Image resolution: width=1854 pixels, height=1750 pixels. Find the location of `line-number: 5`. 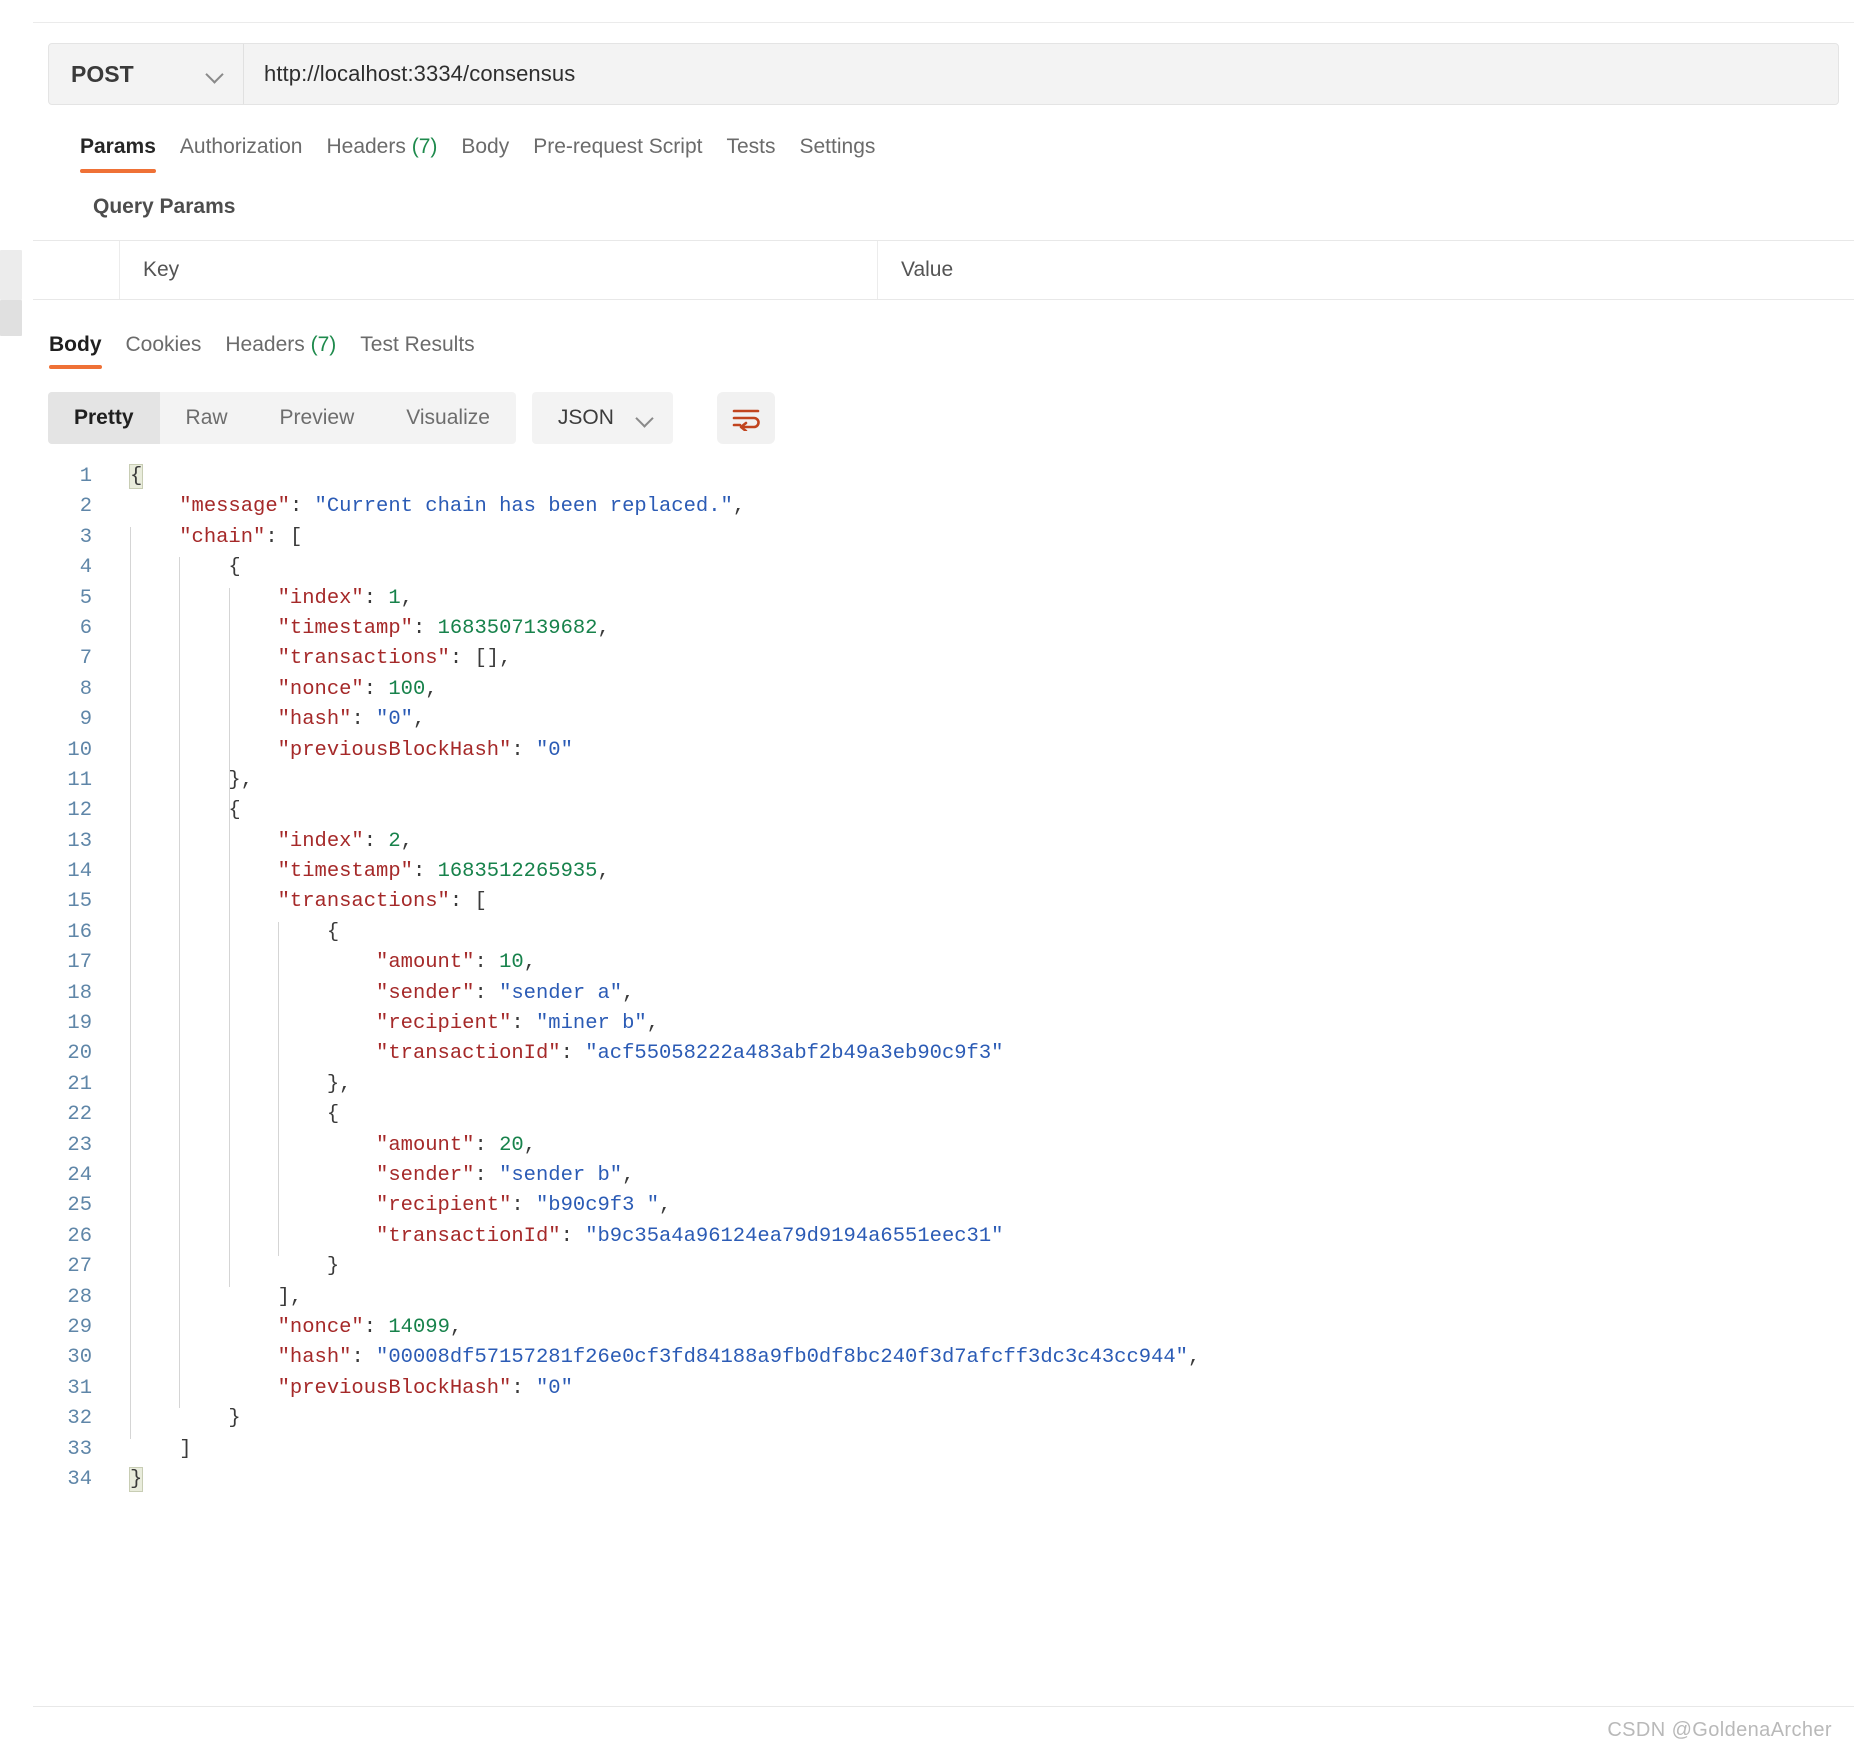

line-number: 5 is located at coordinates (85, 598).